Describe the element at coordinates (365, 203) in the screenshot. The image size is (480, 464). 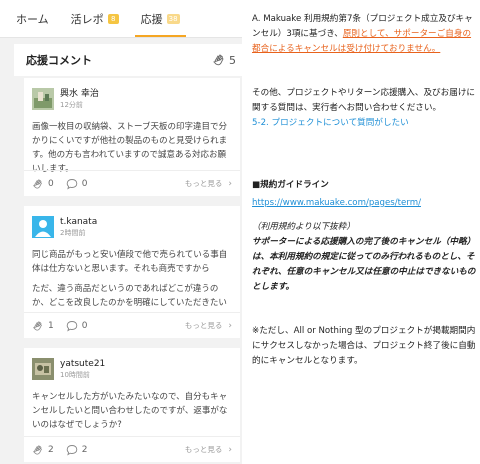
I see `terms-url-link: https://www.makuake.com/pages/term/` at that location.